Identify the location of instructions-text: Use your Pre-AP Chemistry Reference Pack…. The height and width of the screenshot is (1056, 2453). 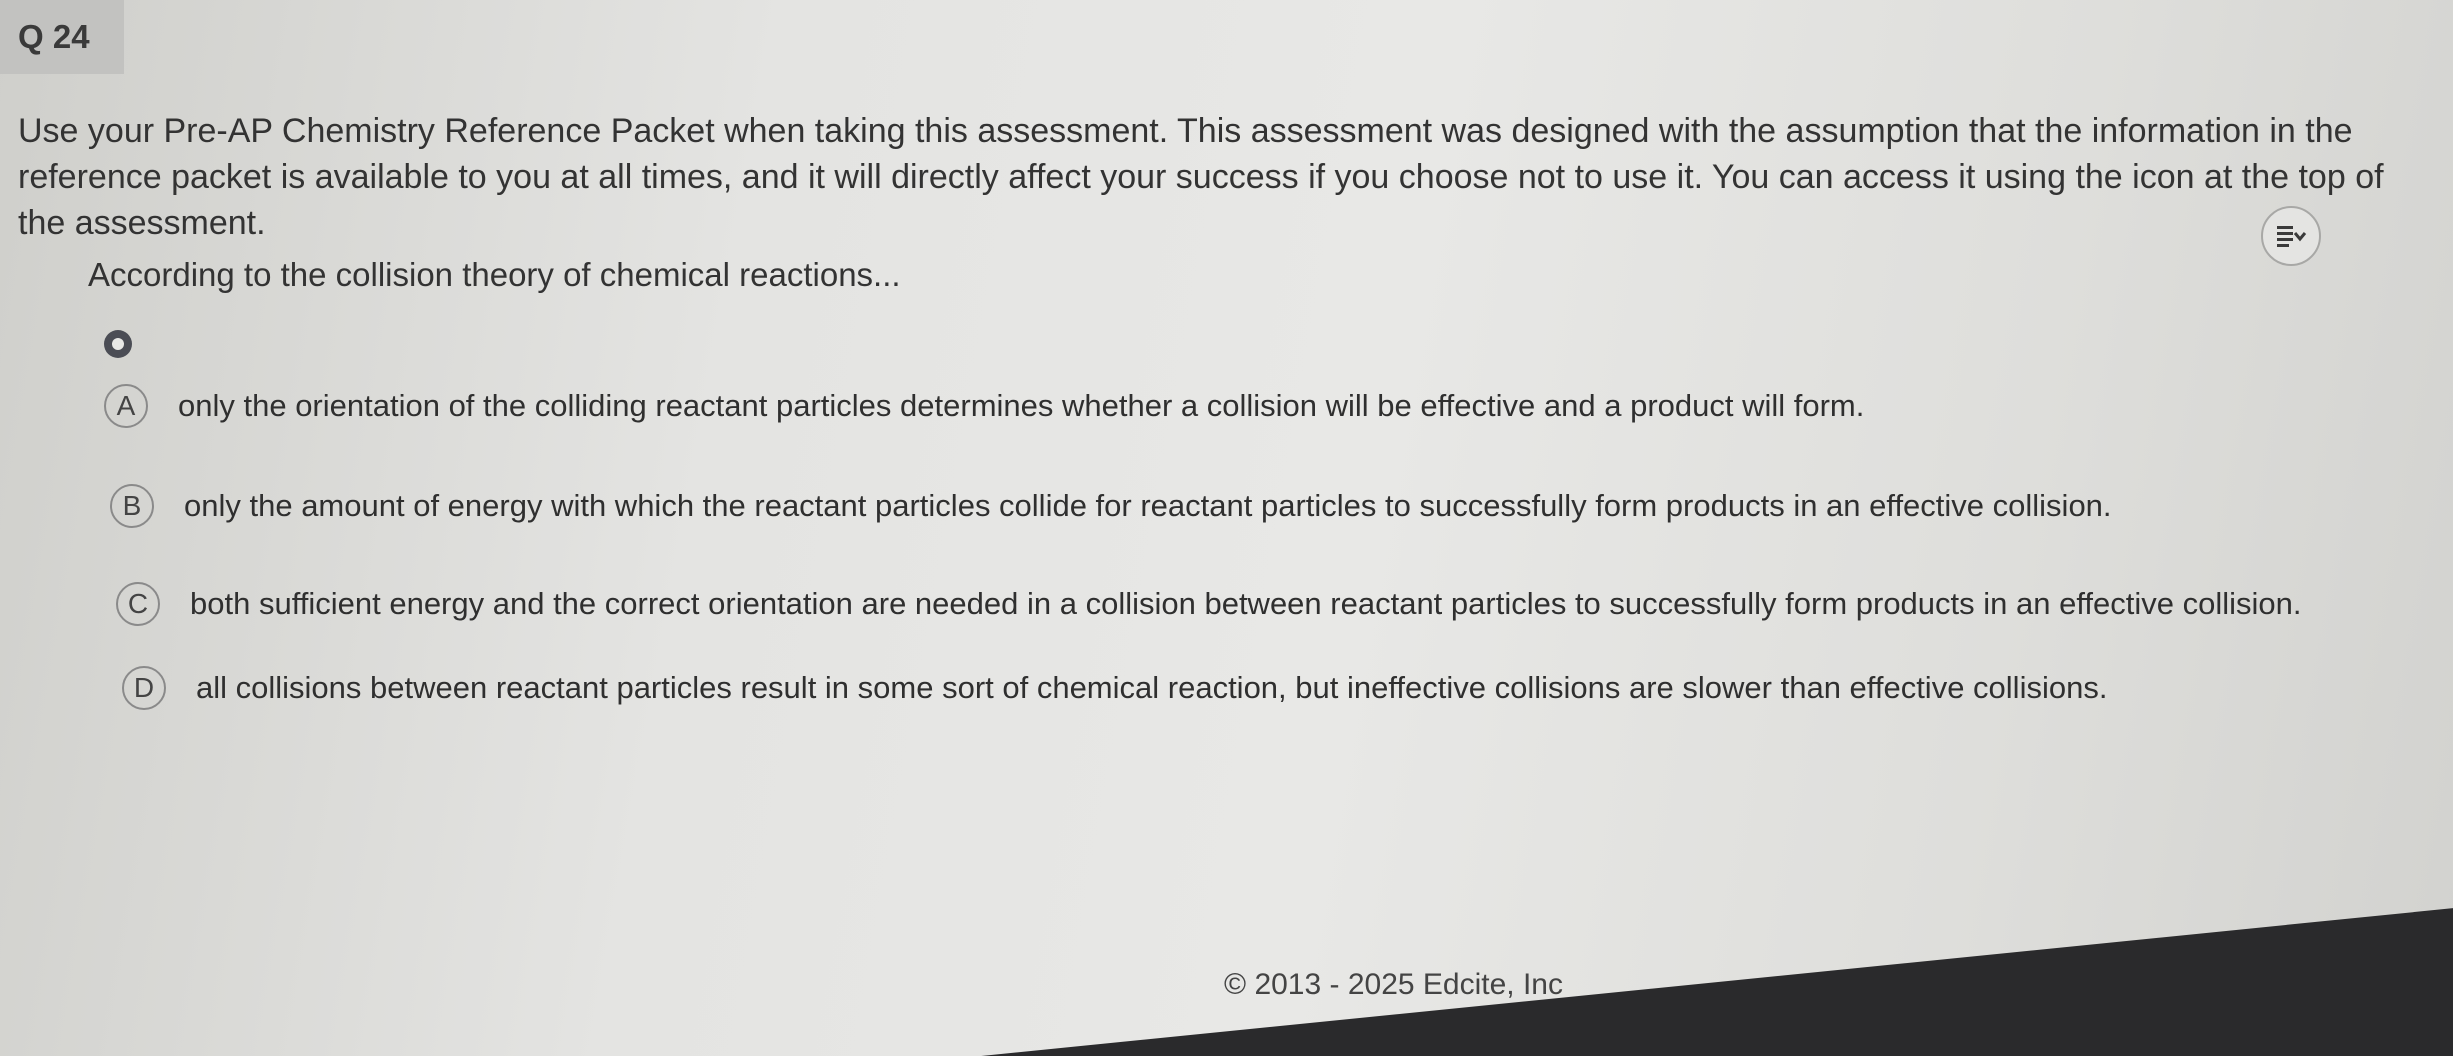
(1201, 177).